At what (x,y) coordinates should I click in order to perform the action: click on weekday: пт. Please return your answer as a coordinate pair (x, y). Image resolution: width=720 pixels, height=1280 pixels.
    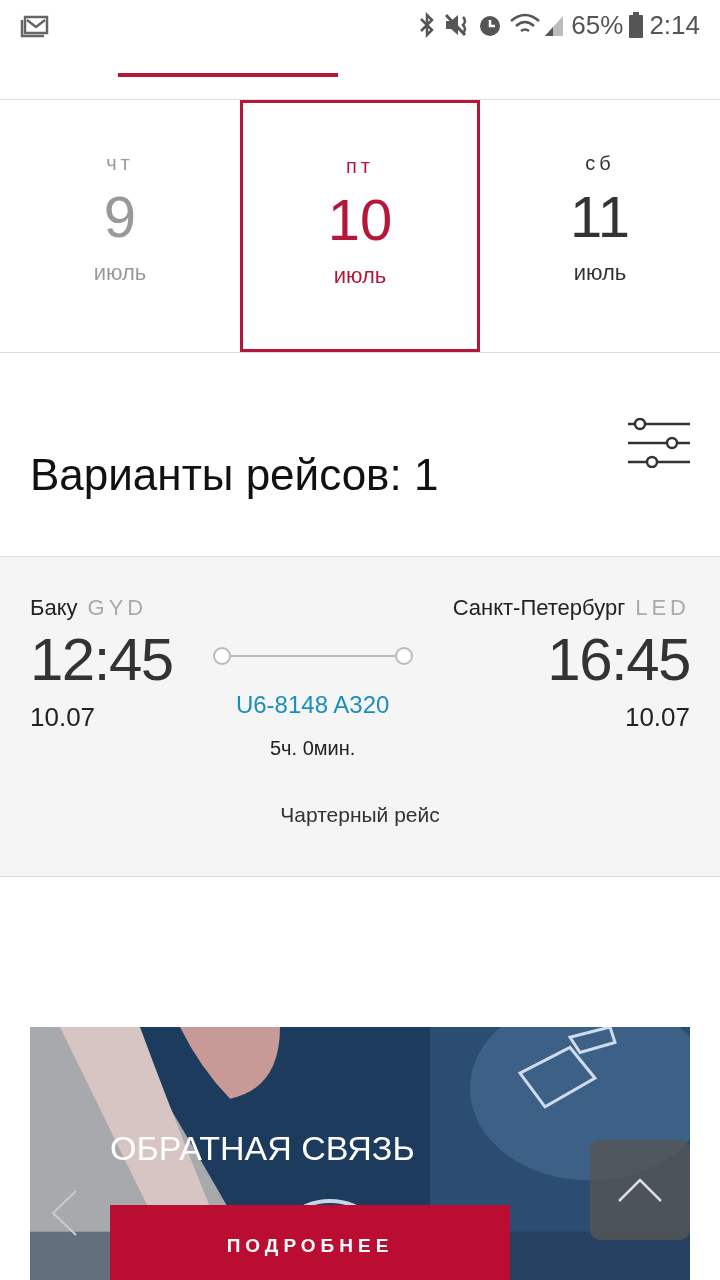
    Looking at the image, I should click on (360, 166).